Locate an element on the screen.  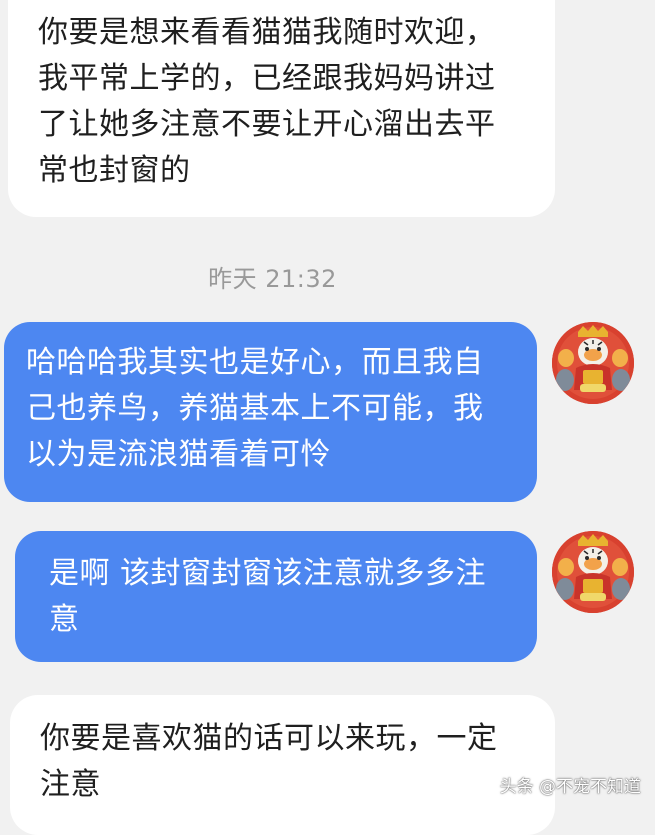
message-line: 常也封窗的 is located at coordinates (114, 170).